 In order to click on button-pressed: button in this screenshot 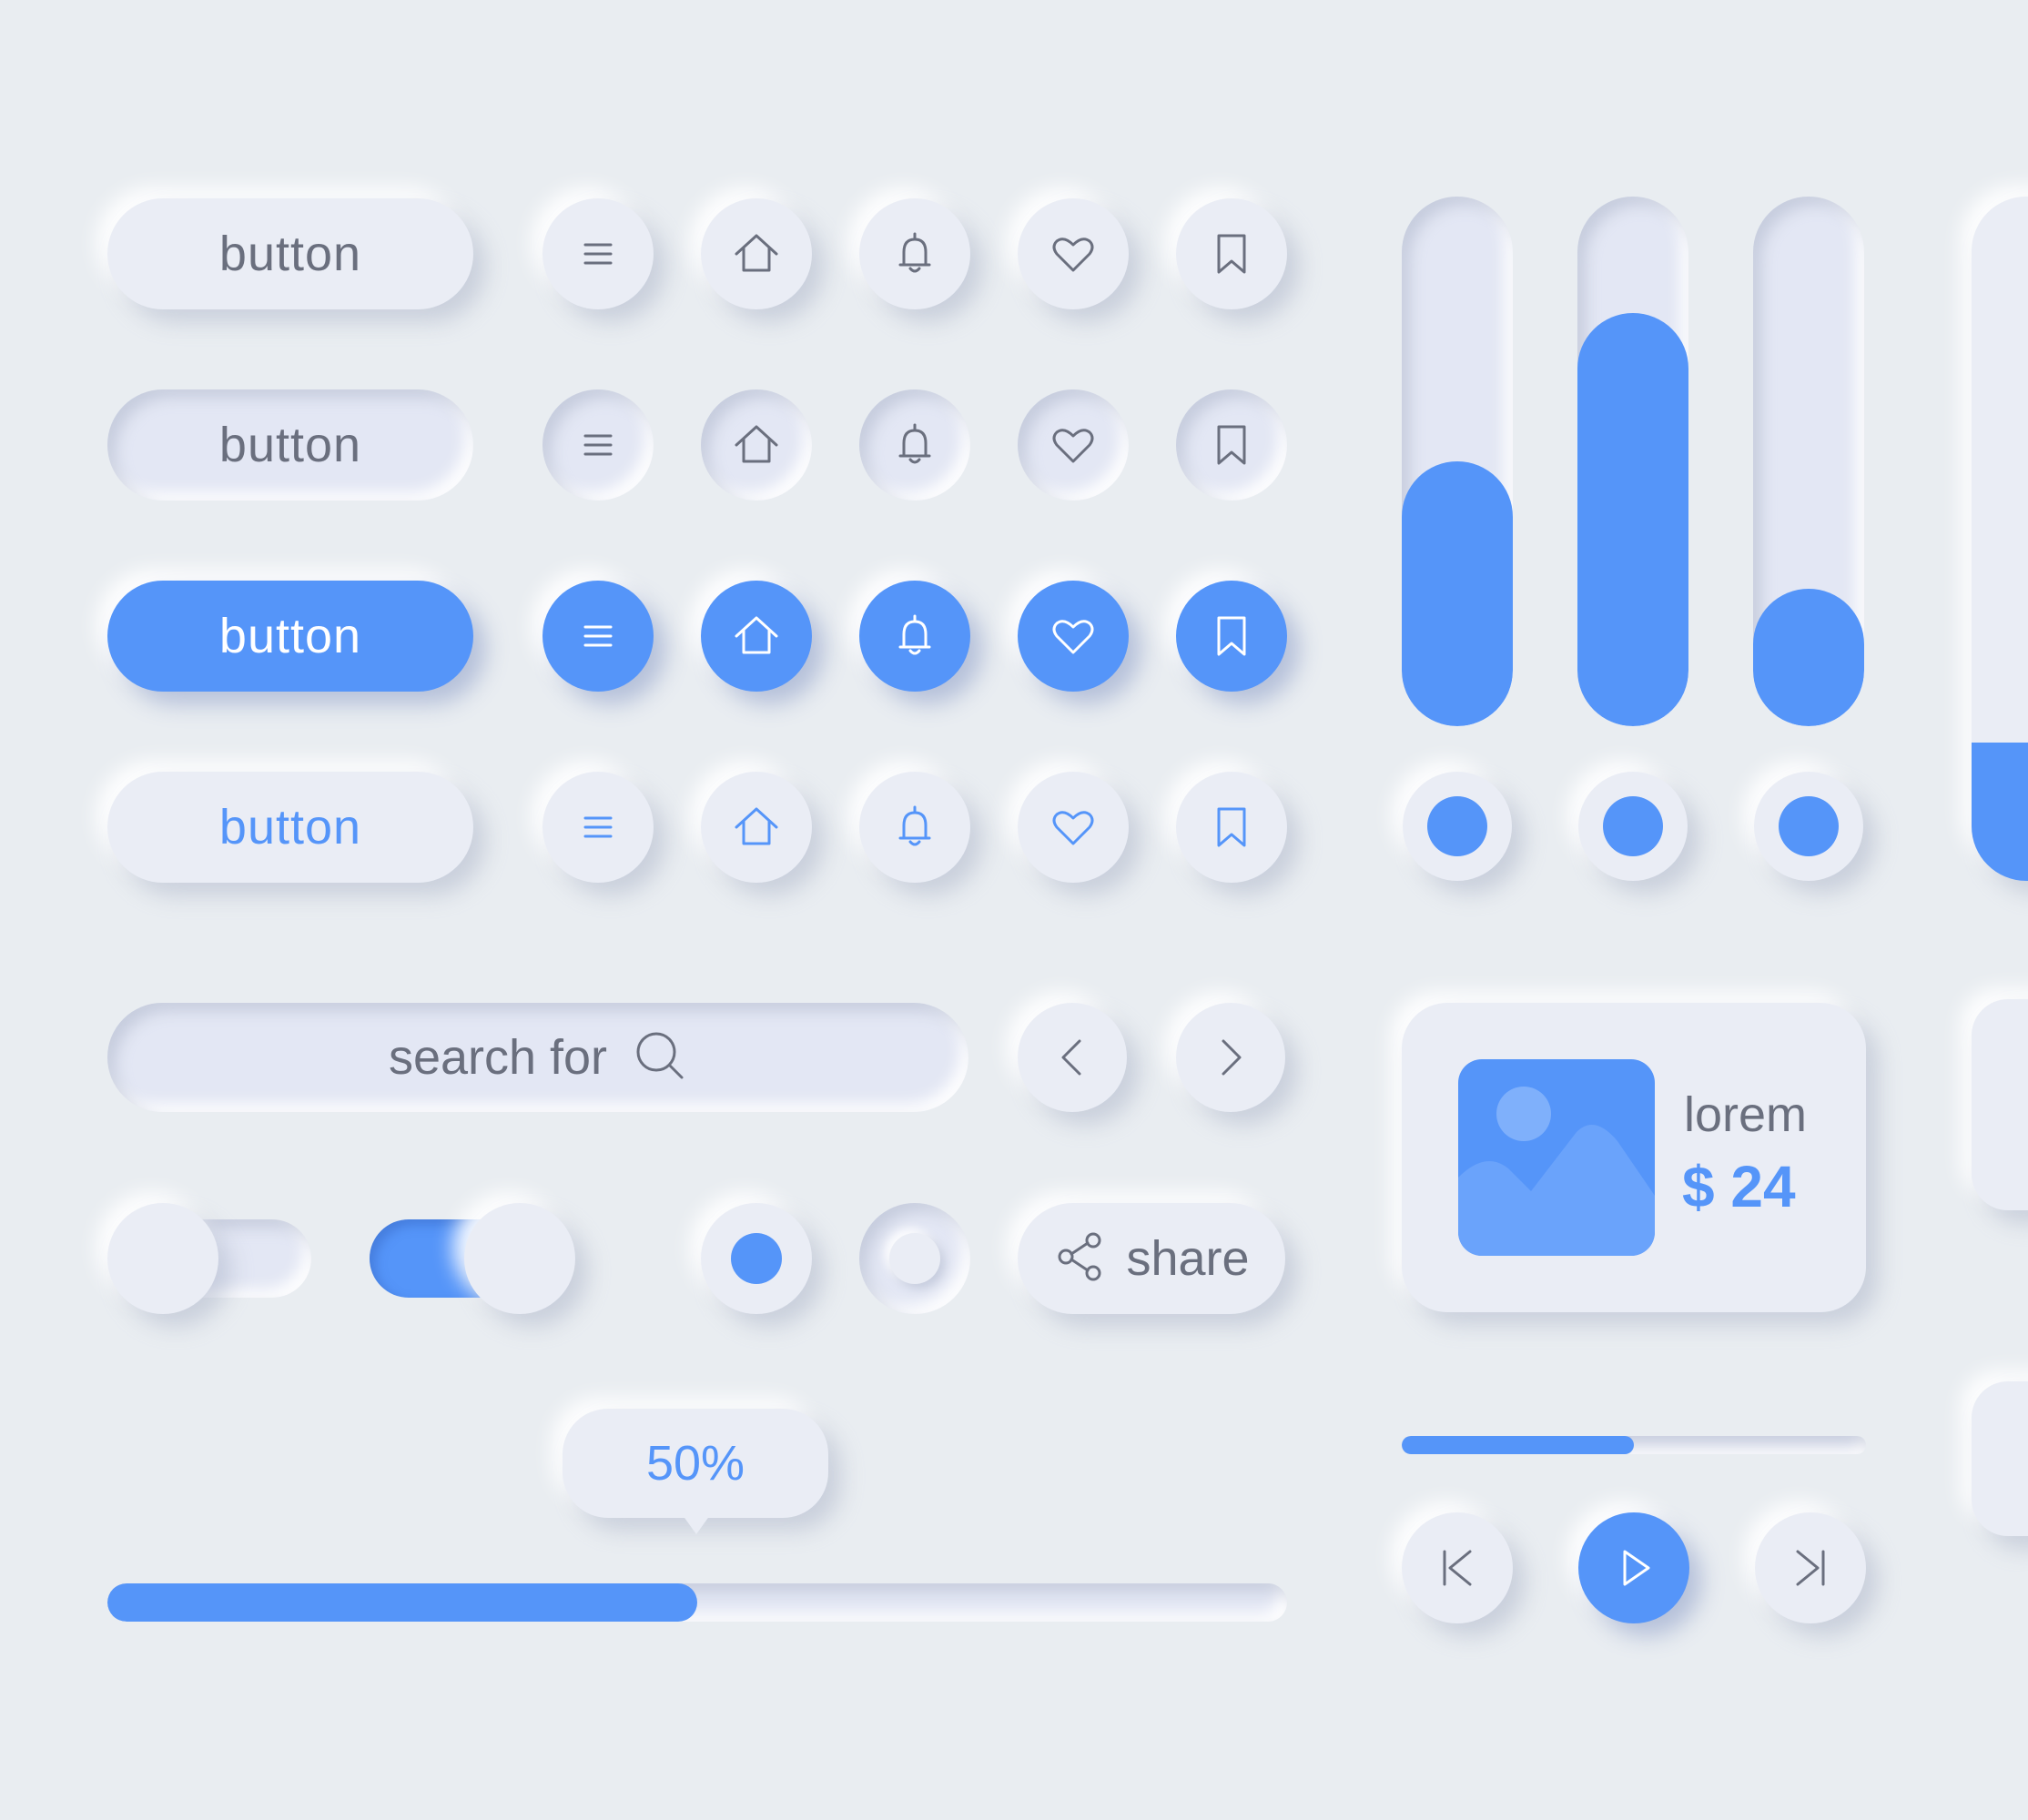, I will do `click(290, 445)`.